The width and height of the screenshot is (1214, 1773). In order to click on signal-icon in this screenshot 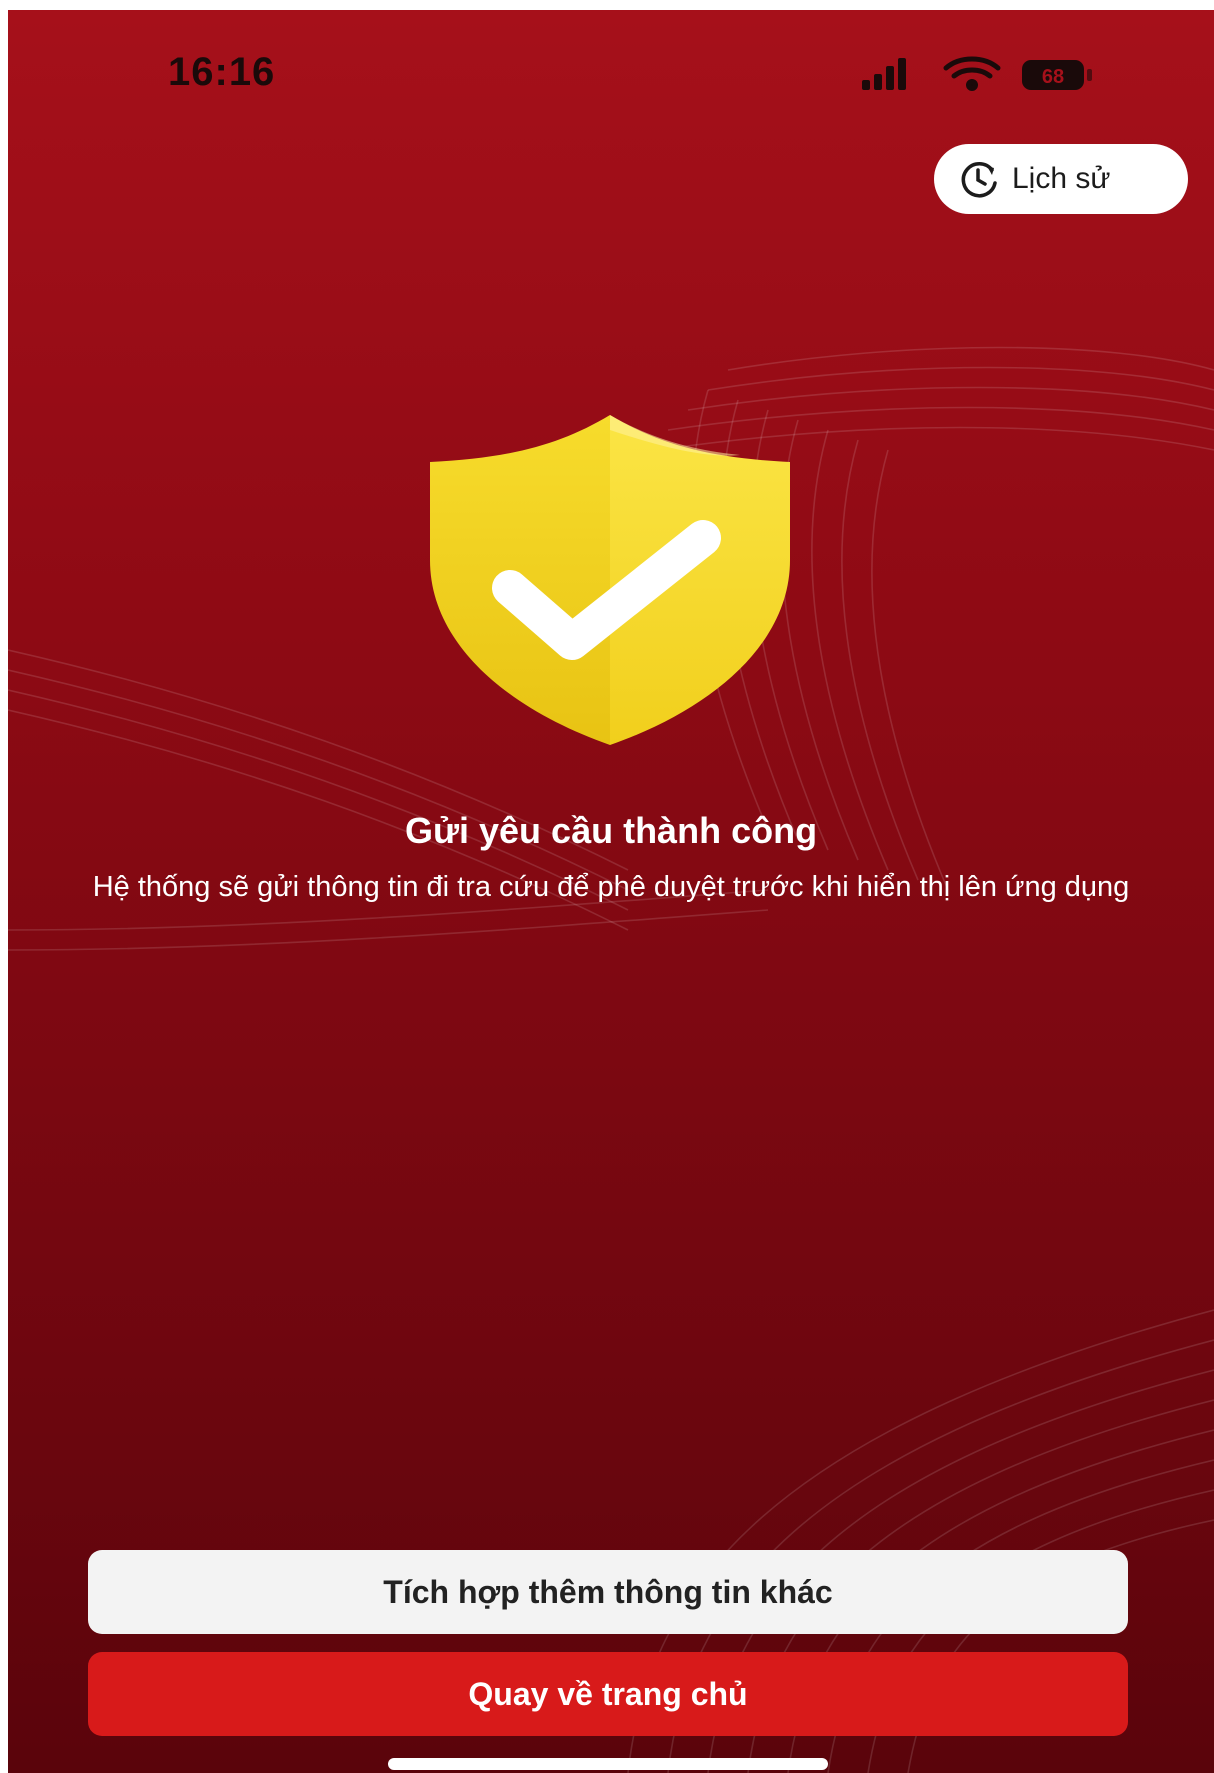, I will do `click(884, 74)`.